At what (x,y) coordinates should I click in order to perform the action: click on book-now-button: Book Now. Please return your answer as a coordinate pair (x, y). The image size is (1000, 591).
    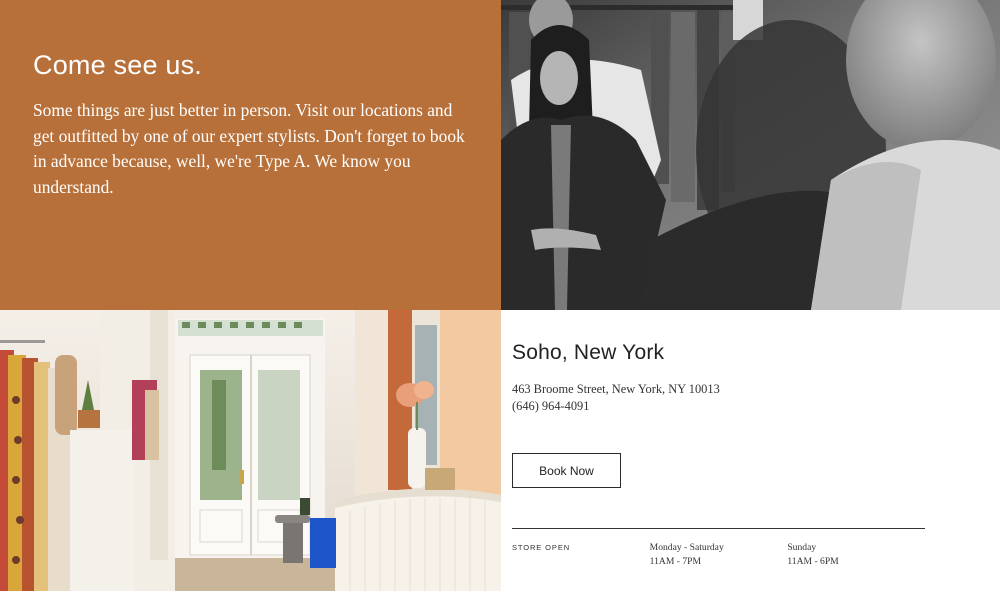
    Looking at the image, I should click on (566, 470).